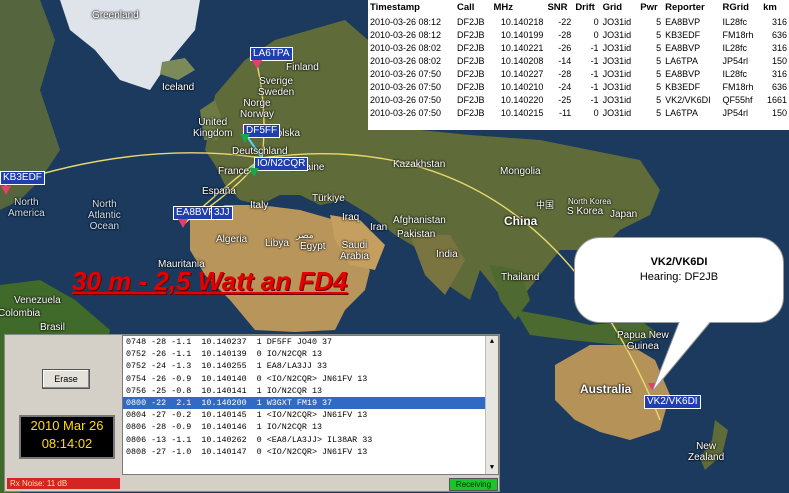  Describe the element at coordinates (406, 74) in the screenshot. I see `spot-cell: 2010-03-26 07:50` at that location.